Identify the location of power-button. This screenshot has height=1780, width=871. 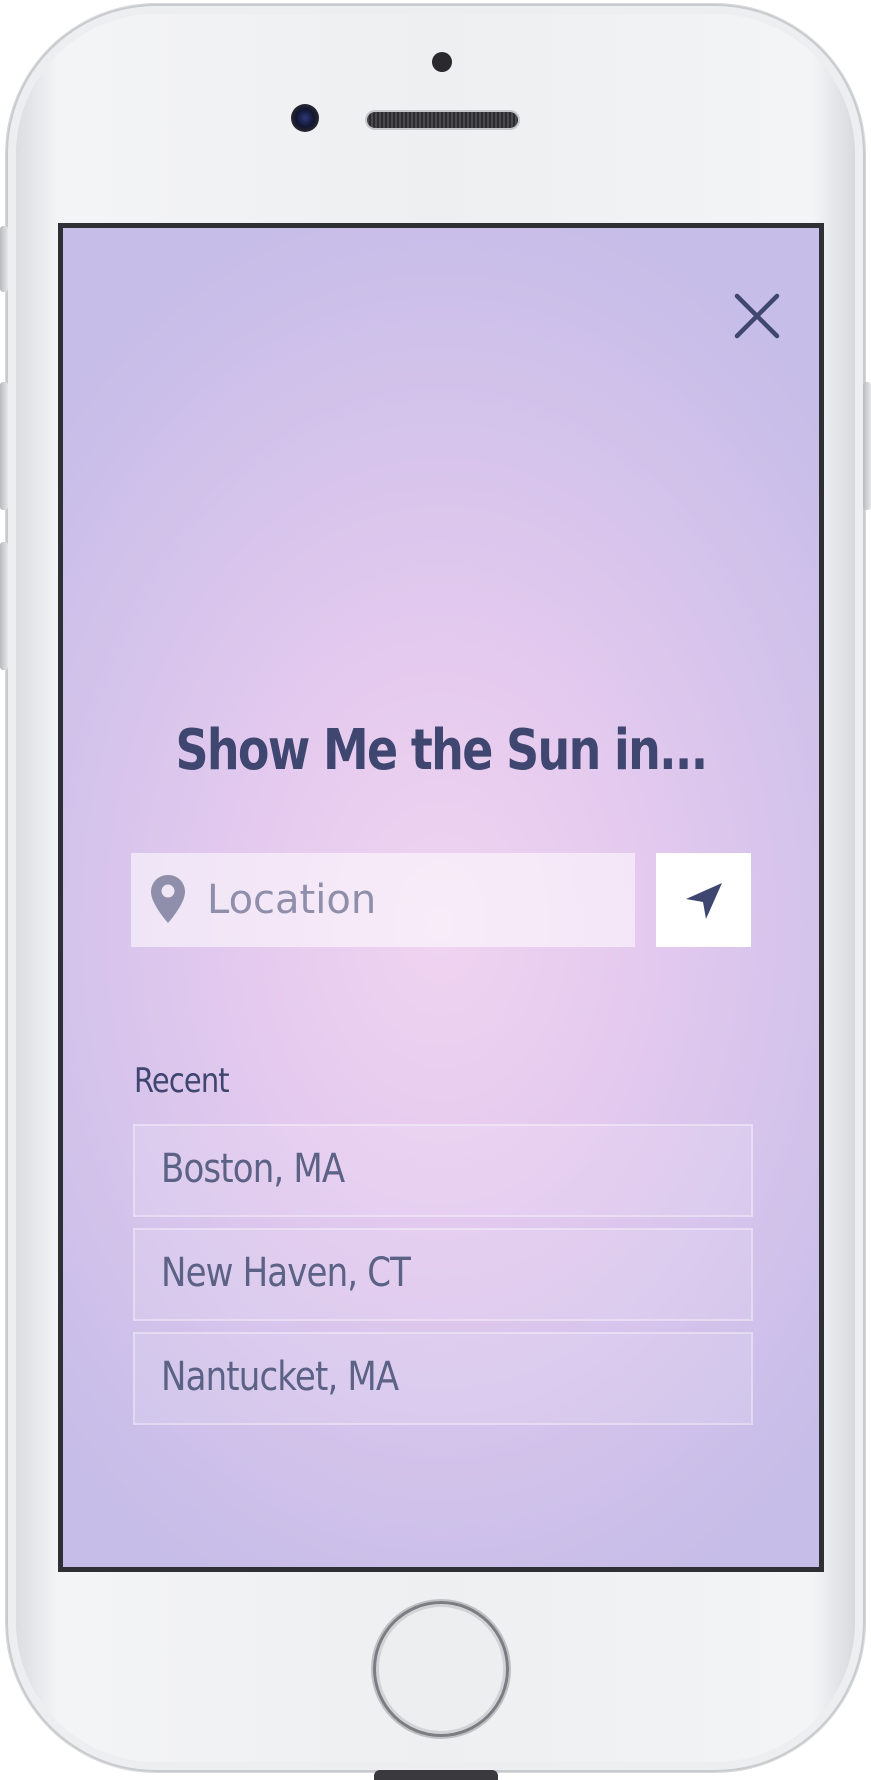
(867, 446).